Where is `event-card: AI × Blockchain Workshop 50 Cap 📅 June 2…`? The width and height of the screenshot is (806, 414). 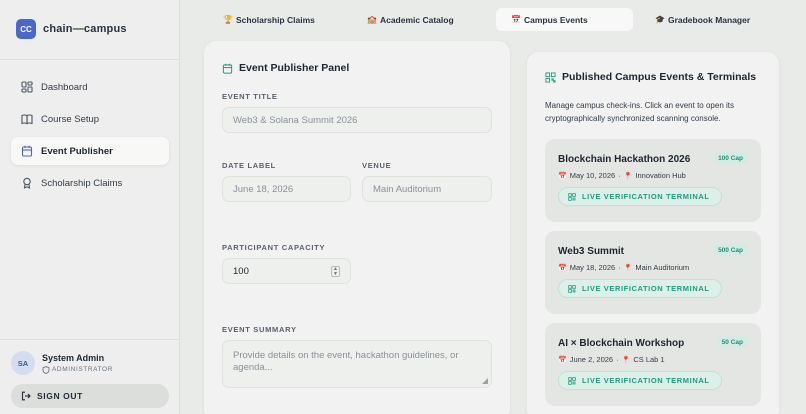
event-card: AI × Blockchain Workshop 50 Cap 📅 June 2… is located at coordinates (653, 364).